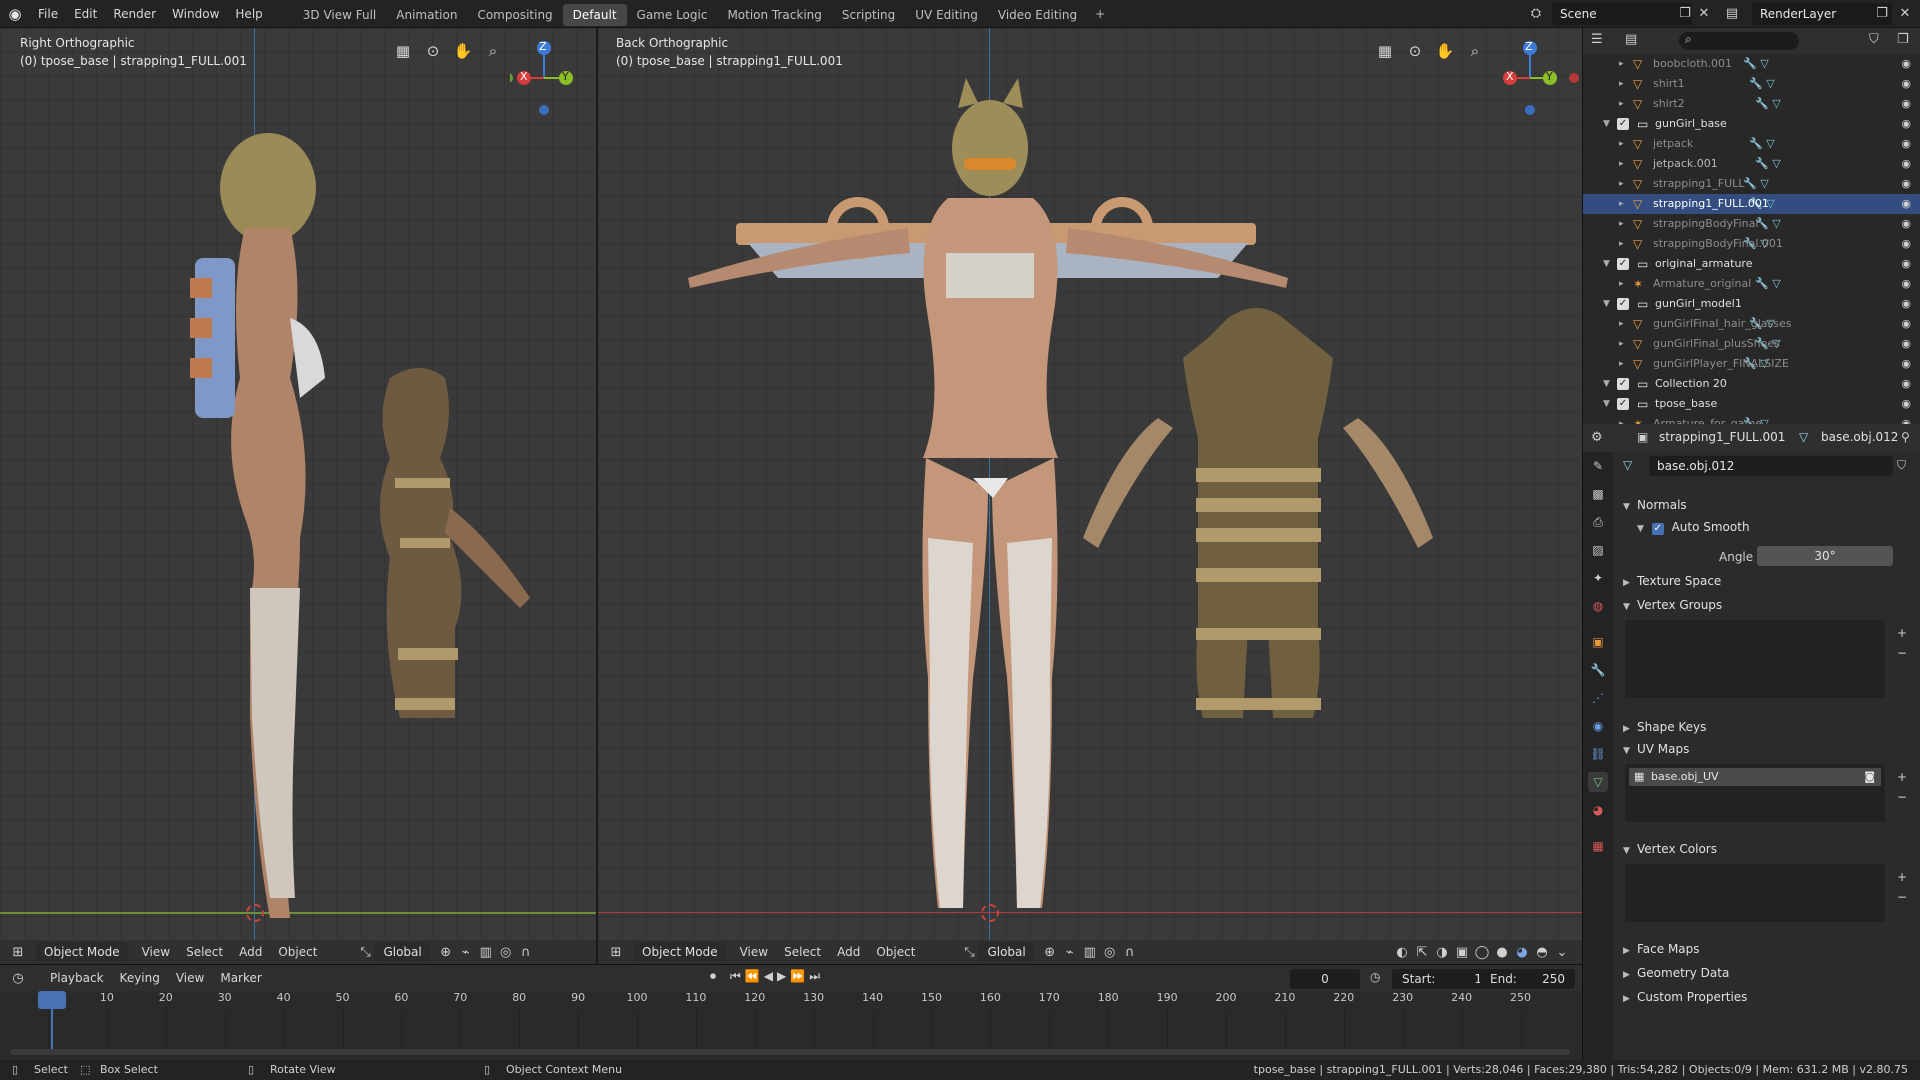 The image size is (1920, 1080). What do you see at coordinates (1597, 39) in the screenshot?
I see `outliner-editor-icon: ☰` at bounding box center [1597, 39].